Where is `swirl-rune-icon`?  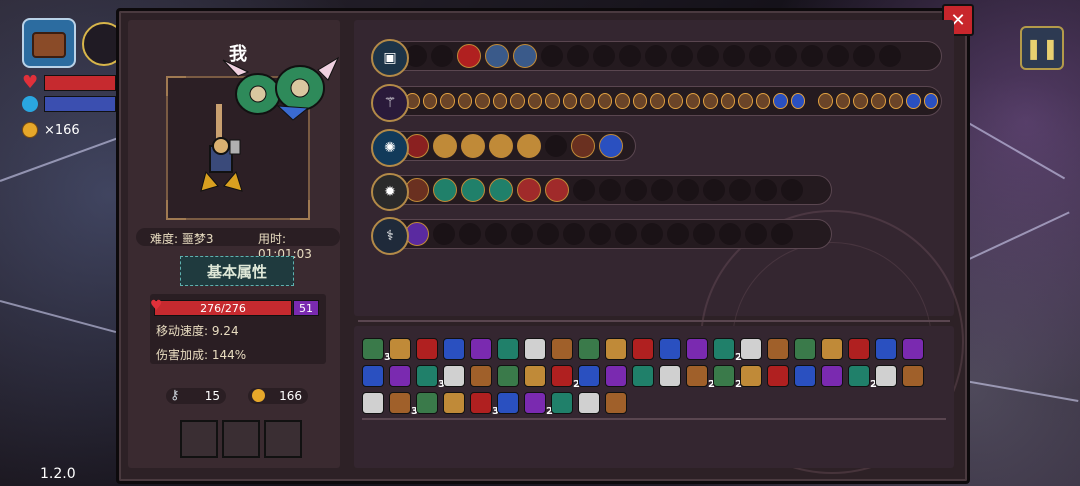 swirl-rune-icon is located at coordinates (529, 146).